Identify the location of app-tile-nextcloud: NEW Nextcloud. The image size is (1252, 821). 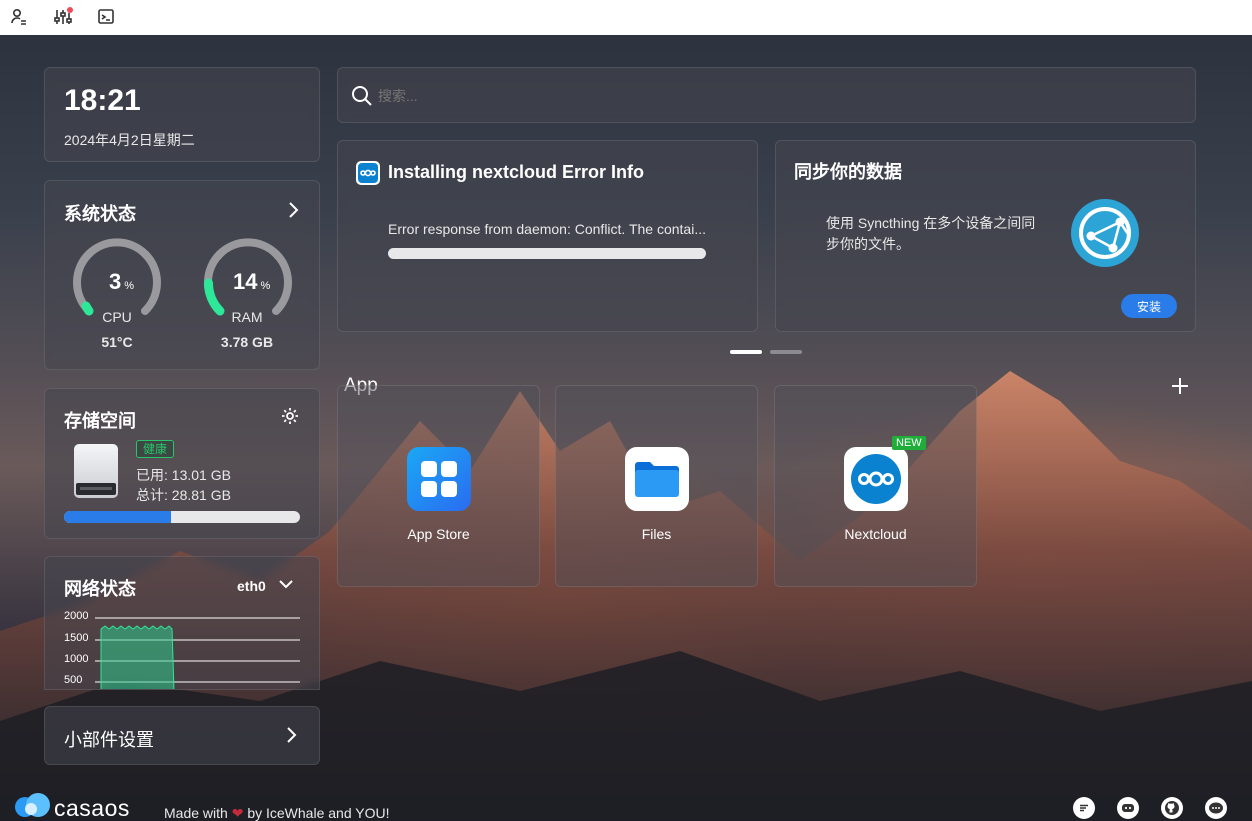
(875, 486).